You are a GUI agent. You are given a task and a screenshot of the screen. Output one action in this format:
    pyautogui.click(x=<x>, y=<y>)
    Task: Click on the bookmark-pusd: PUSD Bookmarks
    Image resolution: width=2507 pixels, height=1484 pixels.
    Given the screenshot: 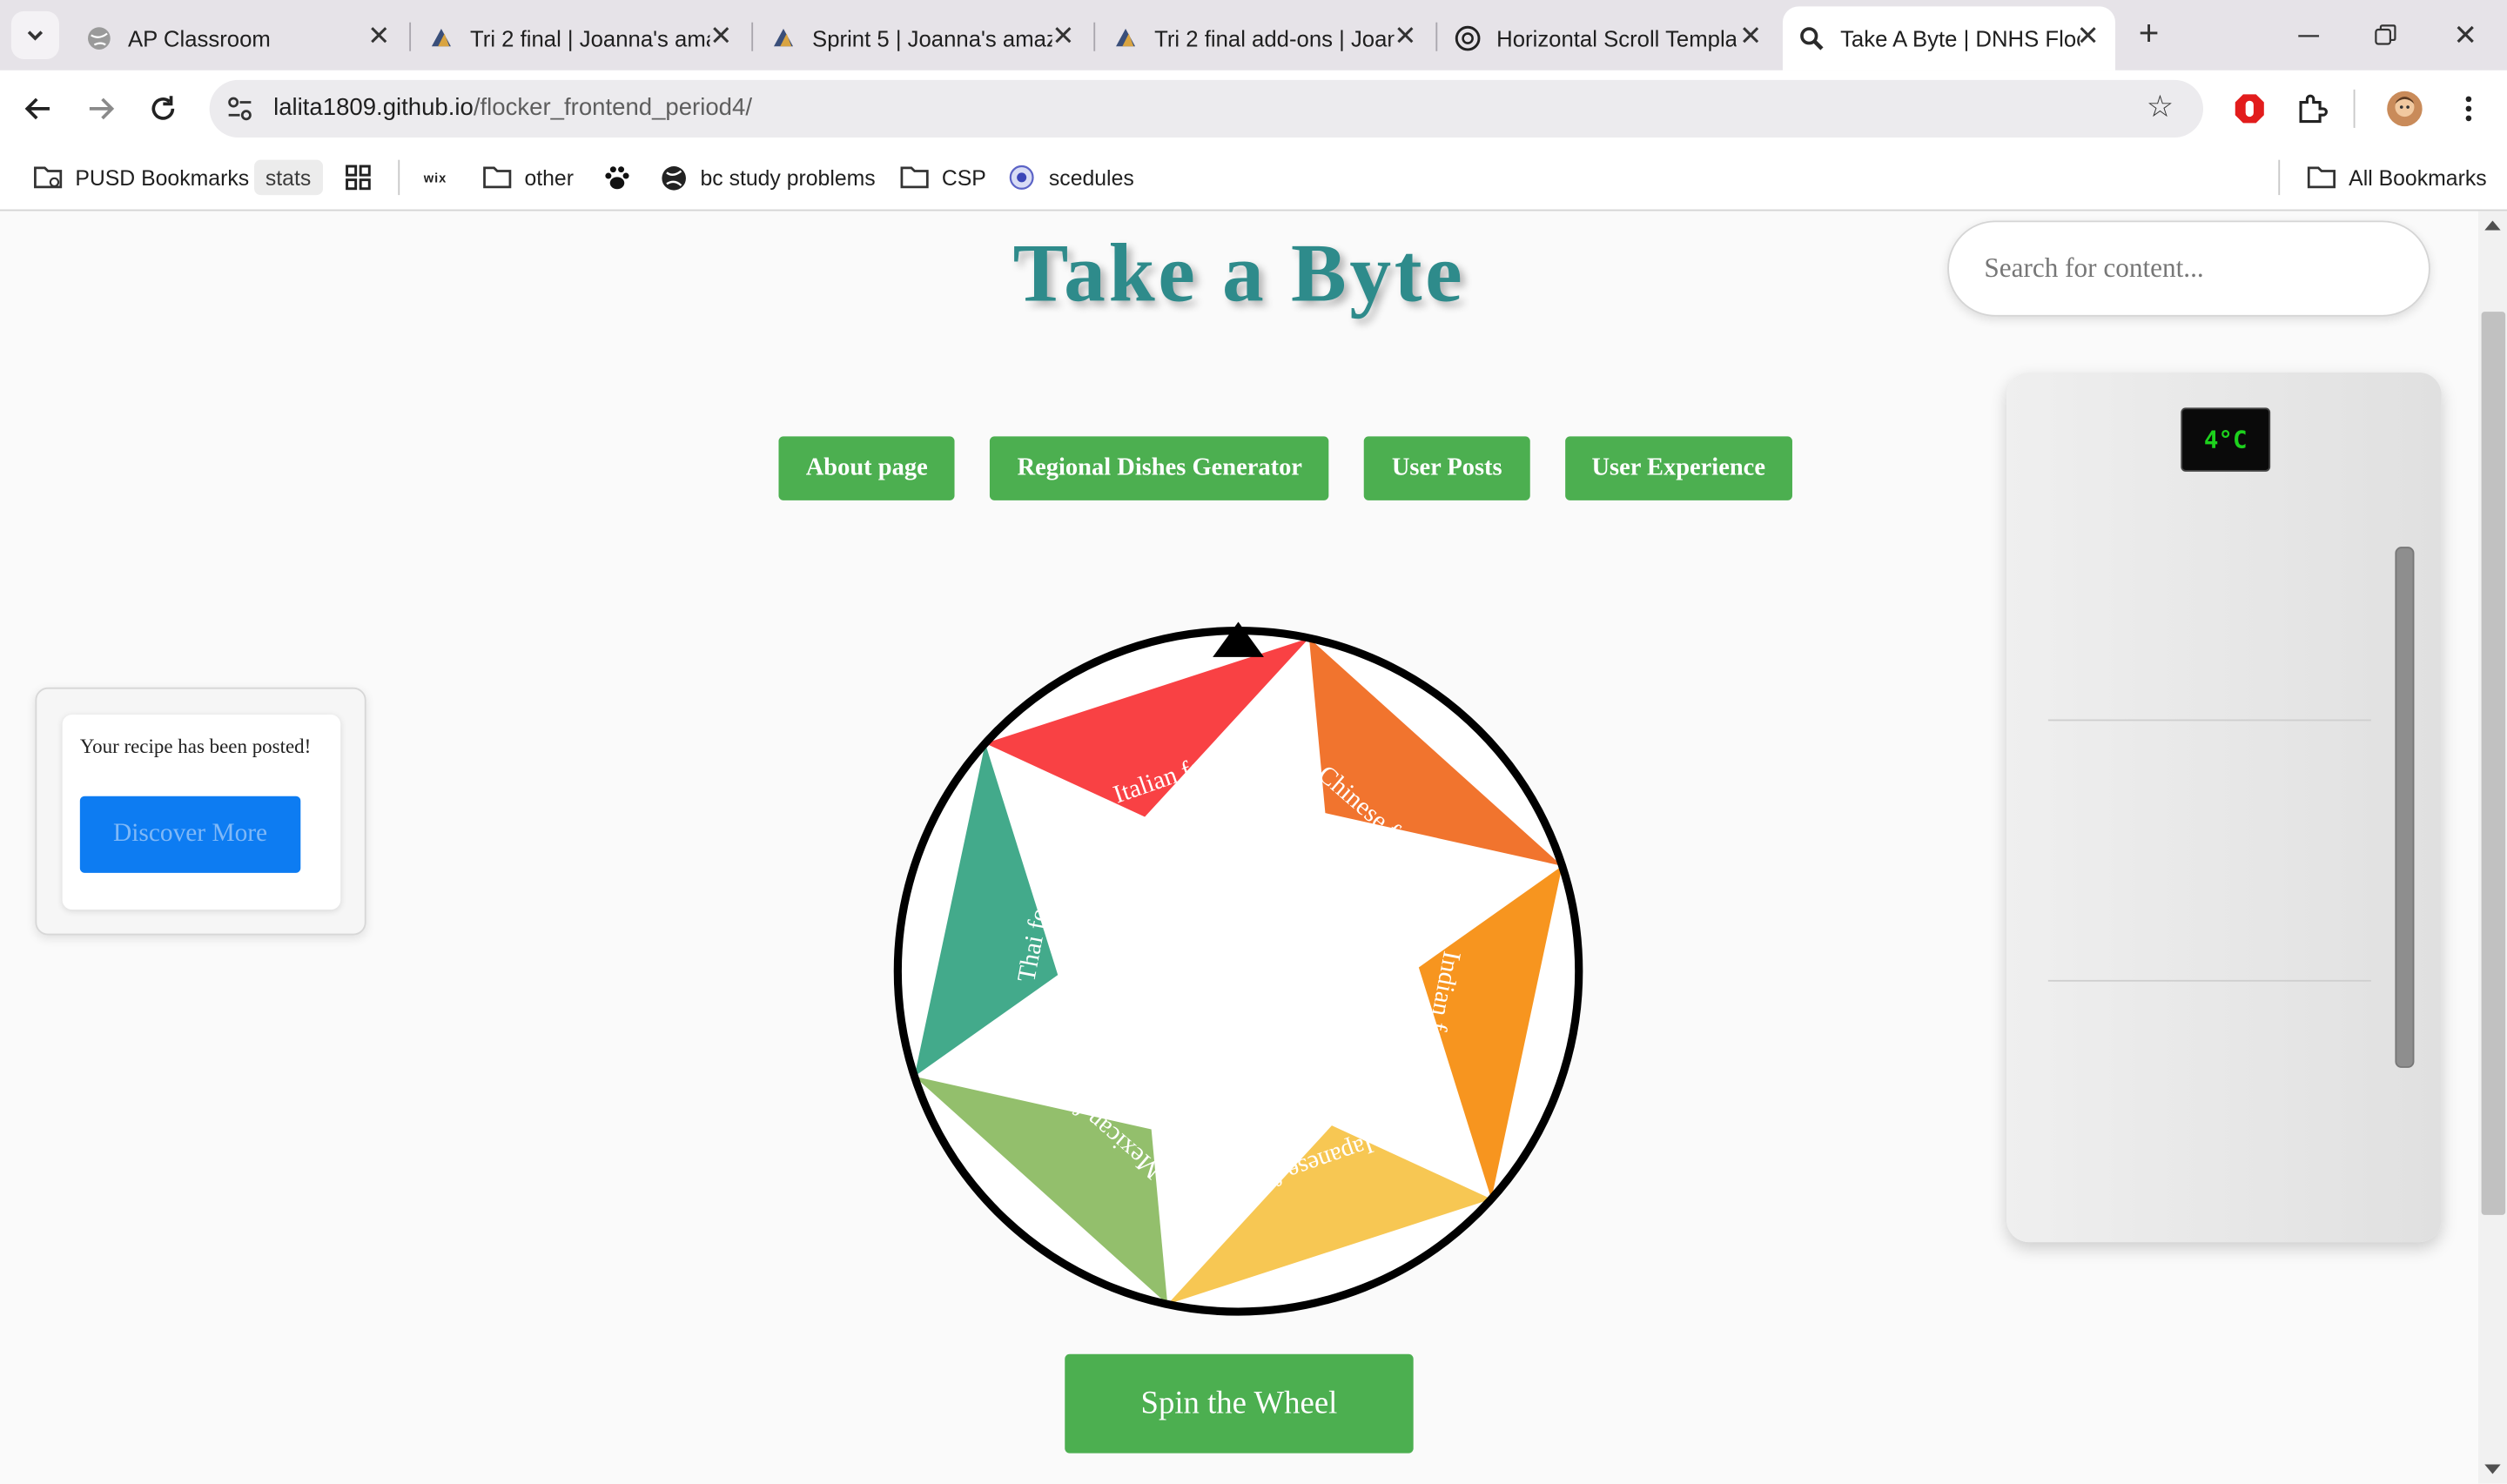 What is the action you would take?
    pyautogui.click(x=142, y=177)
    